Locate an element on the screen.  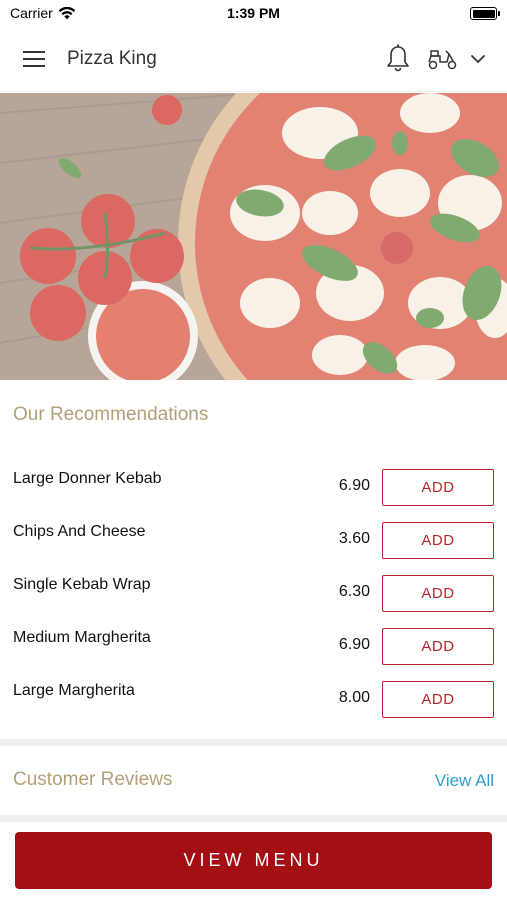
clock: 1:39 PM is located at coordinates (253, 13).